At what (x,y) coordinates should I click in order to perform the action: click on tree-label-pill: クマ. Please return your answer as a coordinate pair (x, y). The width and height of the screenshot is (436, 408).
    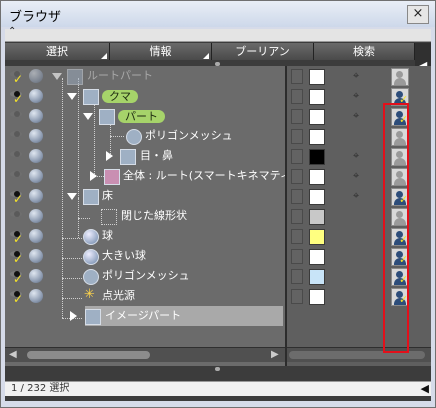
    Looking at the image, I should click on (120, 96).